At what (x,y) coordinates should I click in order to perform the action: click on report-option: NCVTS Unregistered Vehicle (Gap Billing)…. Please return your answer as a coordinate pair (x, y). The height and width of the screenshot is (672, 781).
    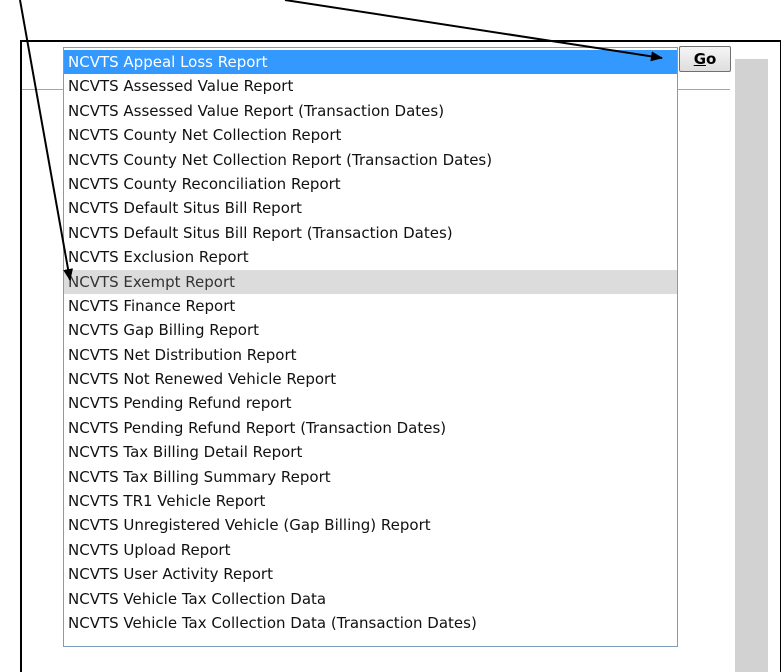
    Looking at the image, I should click on (370, 525).